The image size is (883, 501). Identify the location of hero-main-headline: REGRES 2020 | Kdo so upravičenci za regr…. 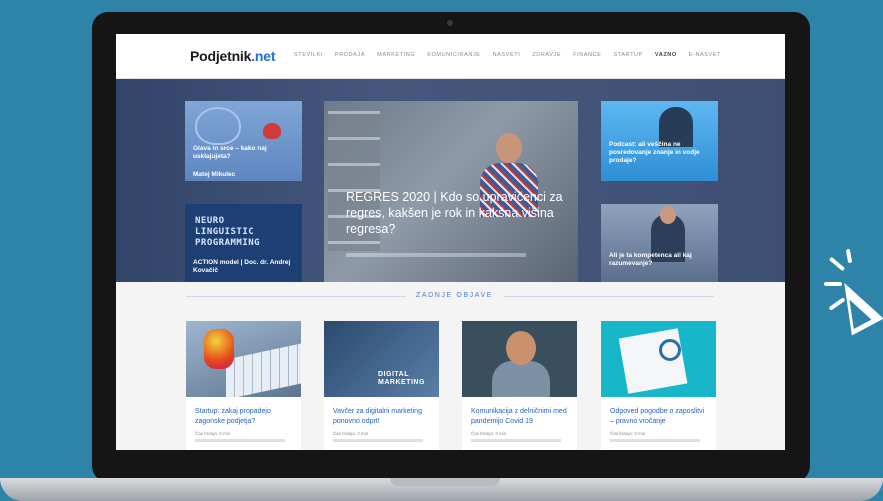
(454, 213).